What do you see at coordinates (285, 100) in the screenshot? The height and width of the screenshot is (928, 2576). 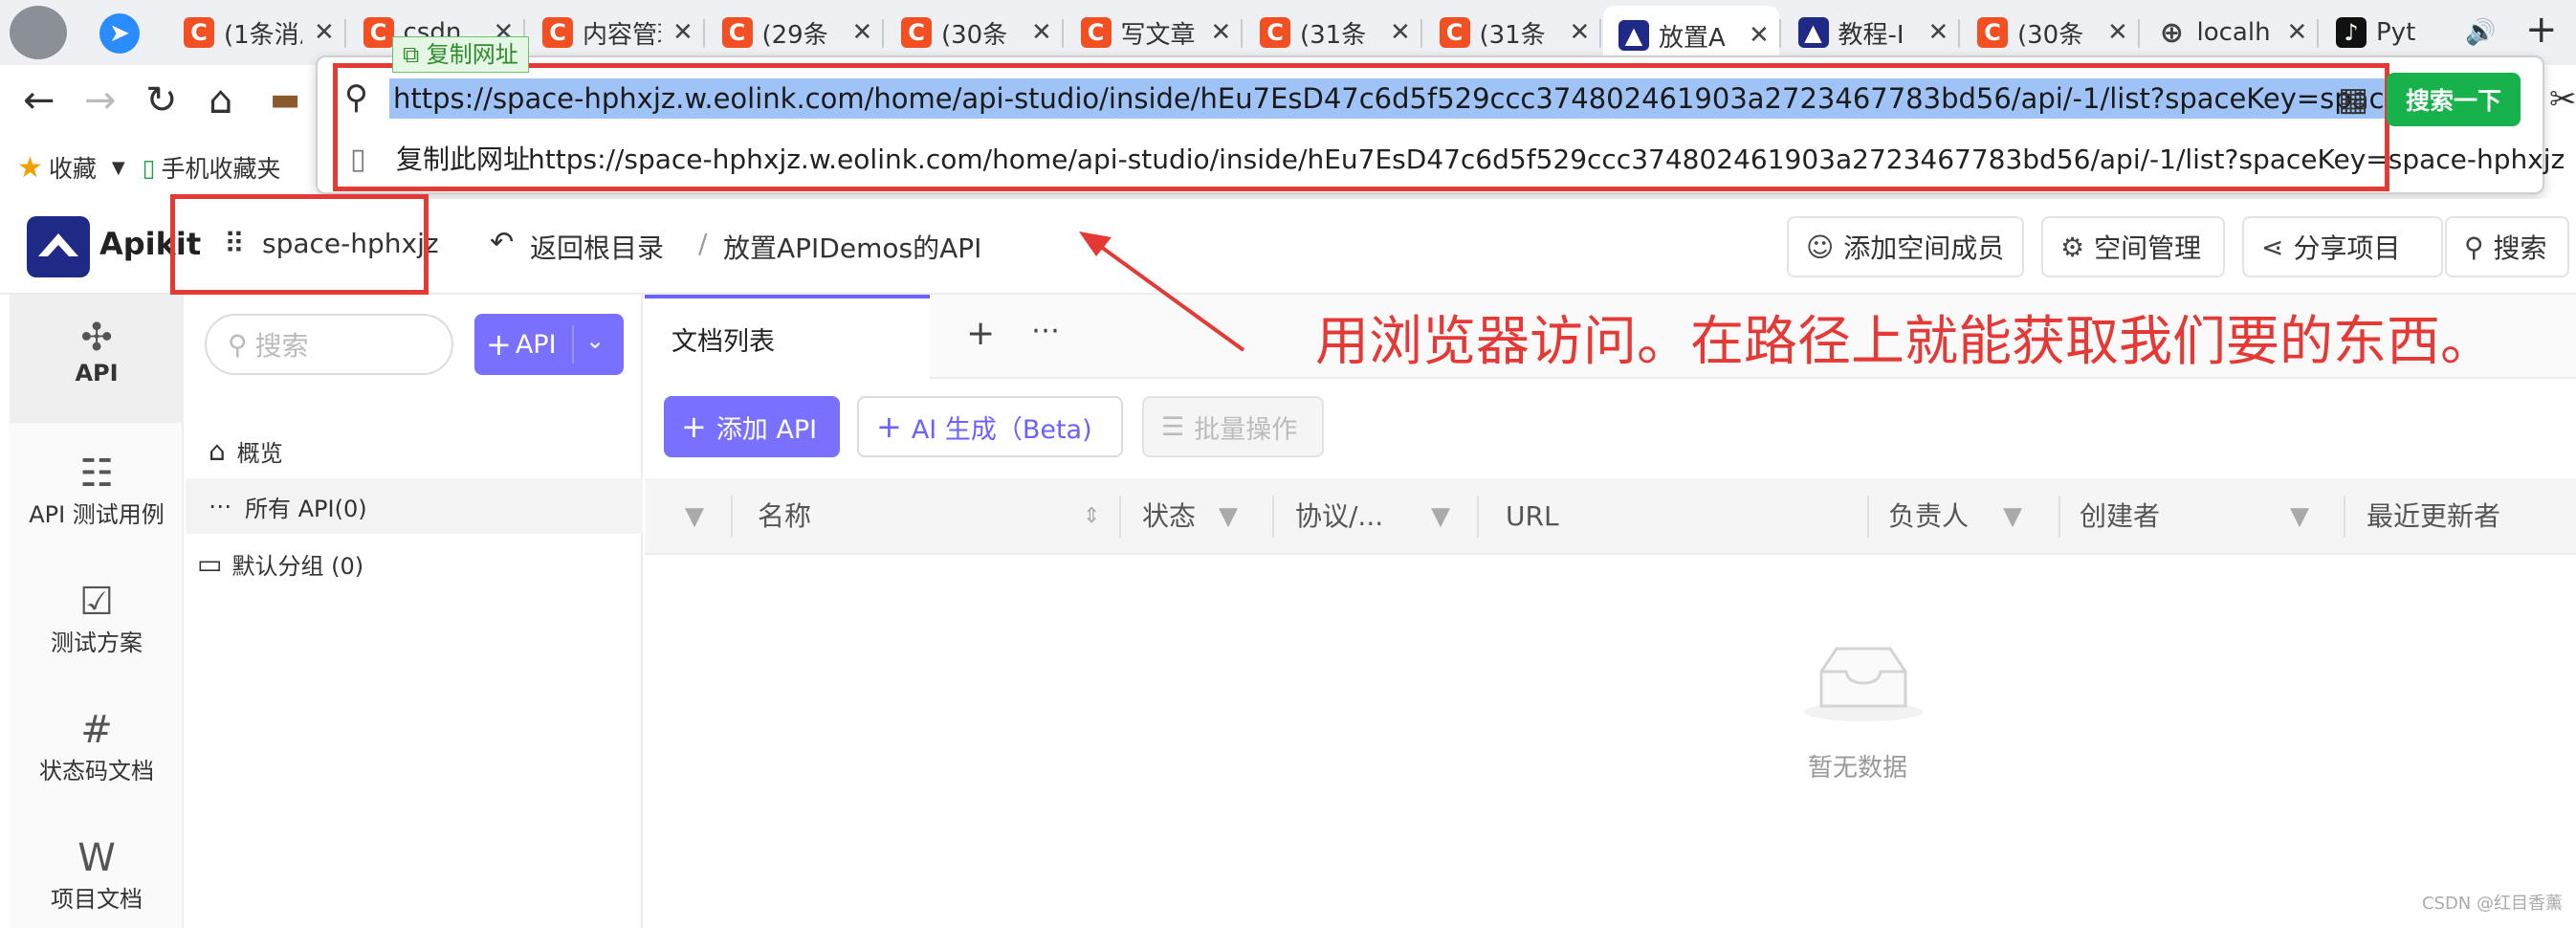 I see `briefcase-icon: ▬` at bounding box center [285, 100].